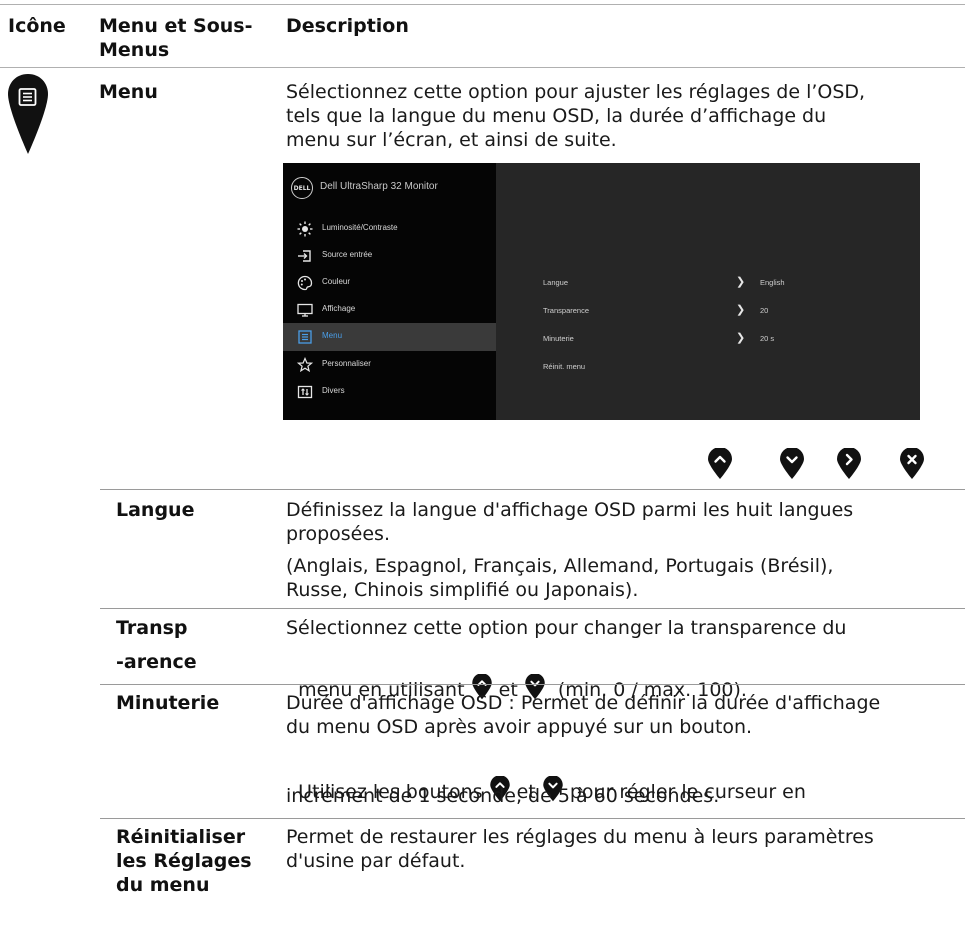  Describe the element at coordinates (184, 861) in the screenshot. I see `reinit-label-line2: les Réglages` at that location.